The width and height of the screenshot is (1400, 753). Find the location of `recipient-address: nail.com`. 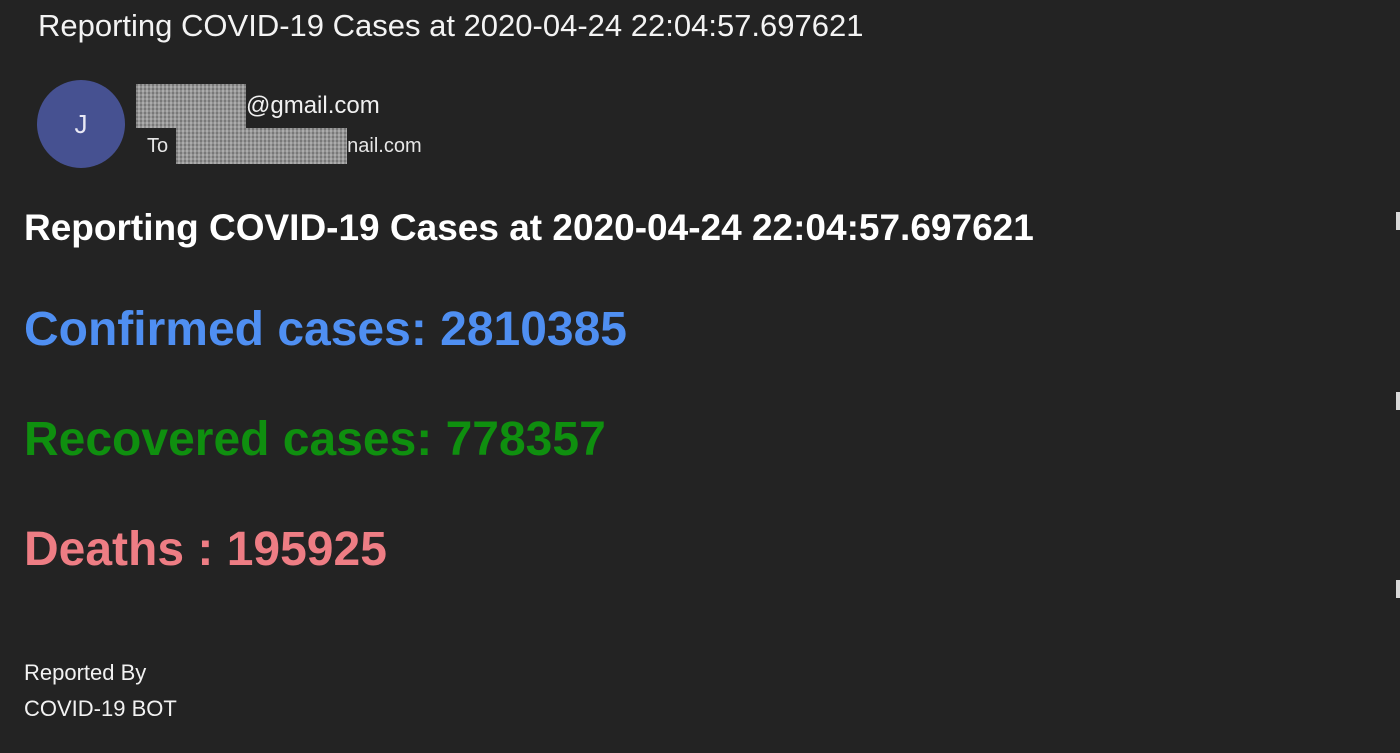

recipient-address: nail.com is located at coordinates (384, 145).